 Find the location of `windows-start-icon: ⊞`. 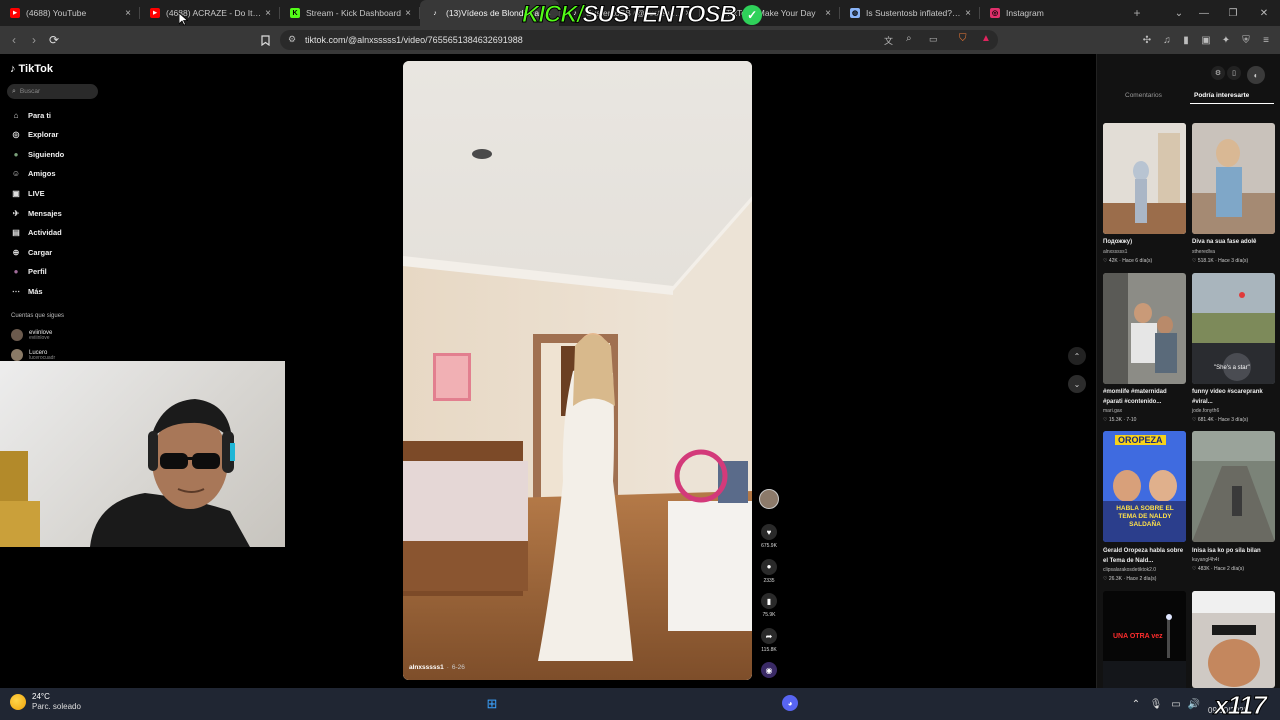

windows-start-icon: ⊞ is located at coordinates (492, 704).